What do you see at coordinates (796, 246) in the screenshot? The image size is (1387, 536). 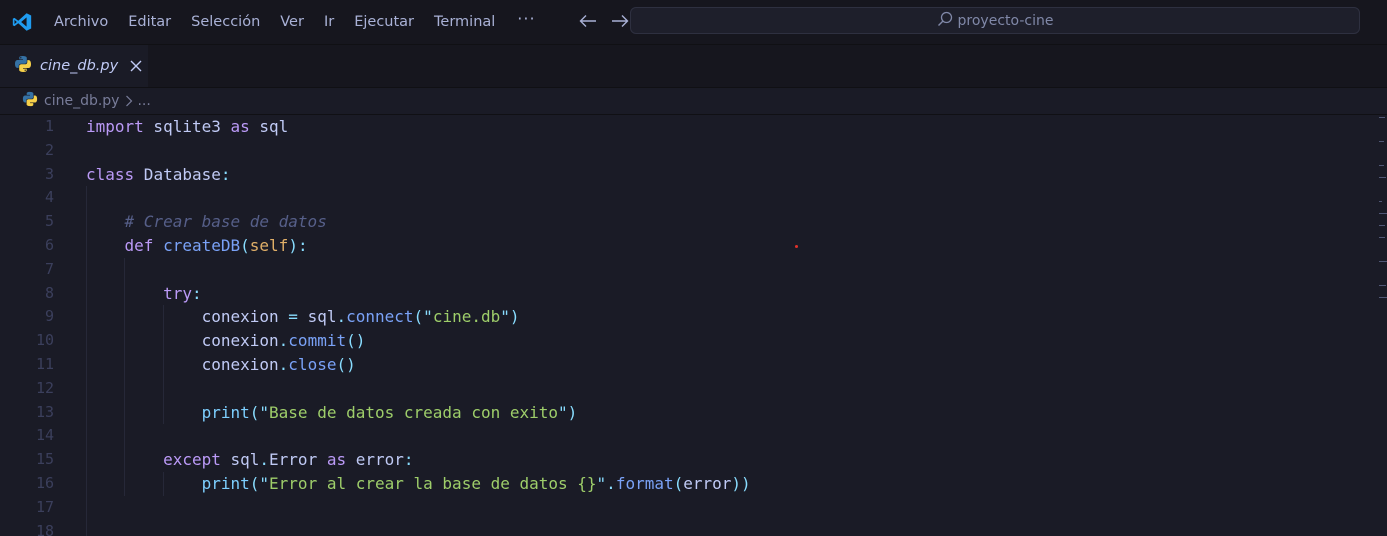 I see `cursor-marker` at bounding box center [796, 246].